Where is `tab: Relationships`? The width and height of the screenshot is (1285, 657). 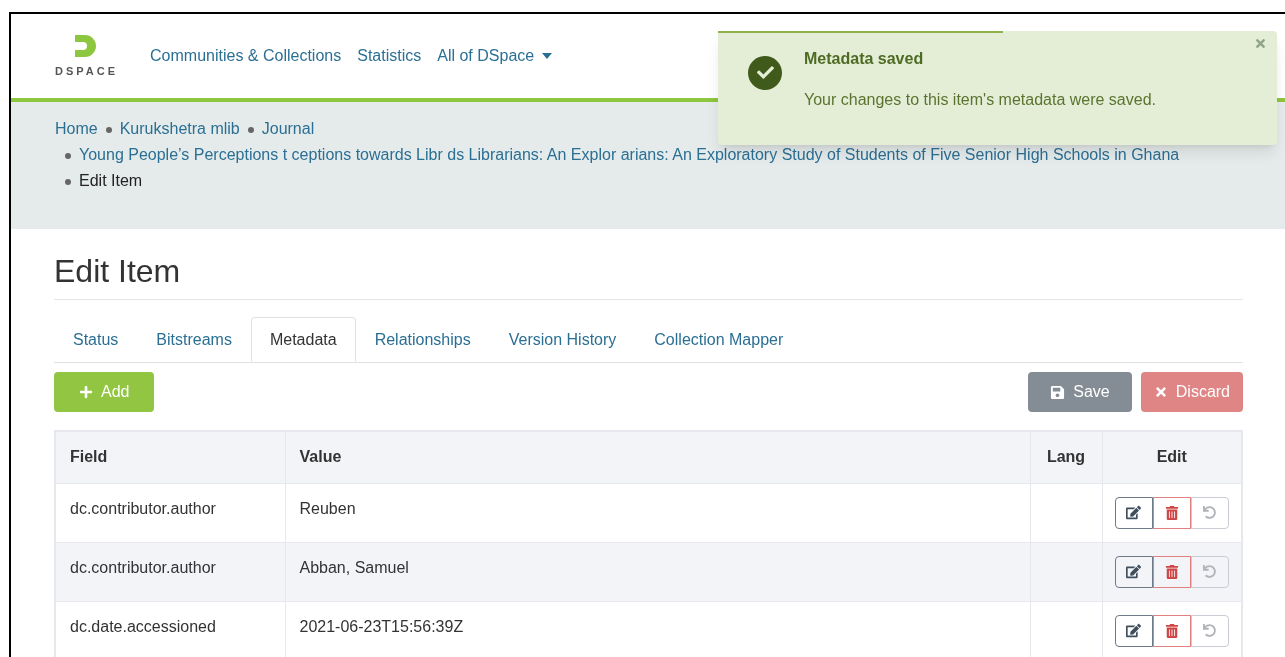 tab: Relationships is located at coordinates (422, 339).